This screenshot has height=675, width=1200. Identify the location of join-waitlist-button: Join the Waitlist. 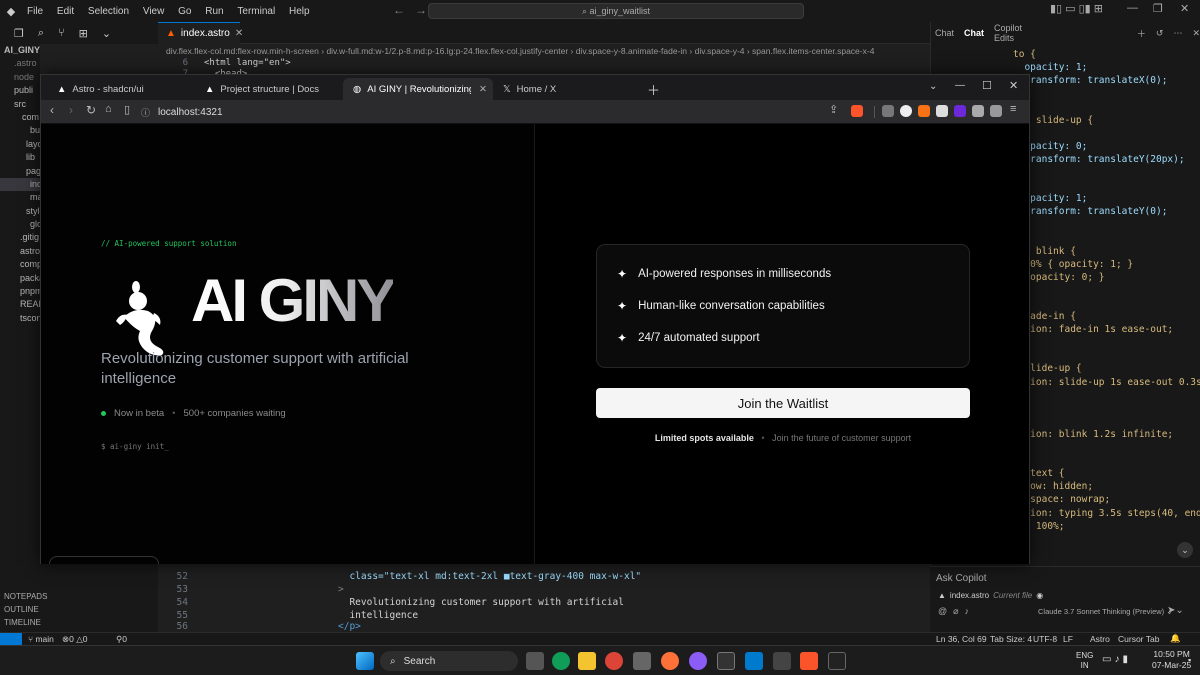
(783, 403).